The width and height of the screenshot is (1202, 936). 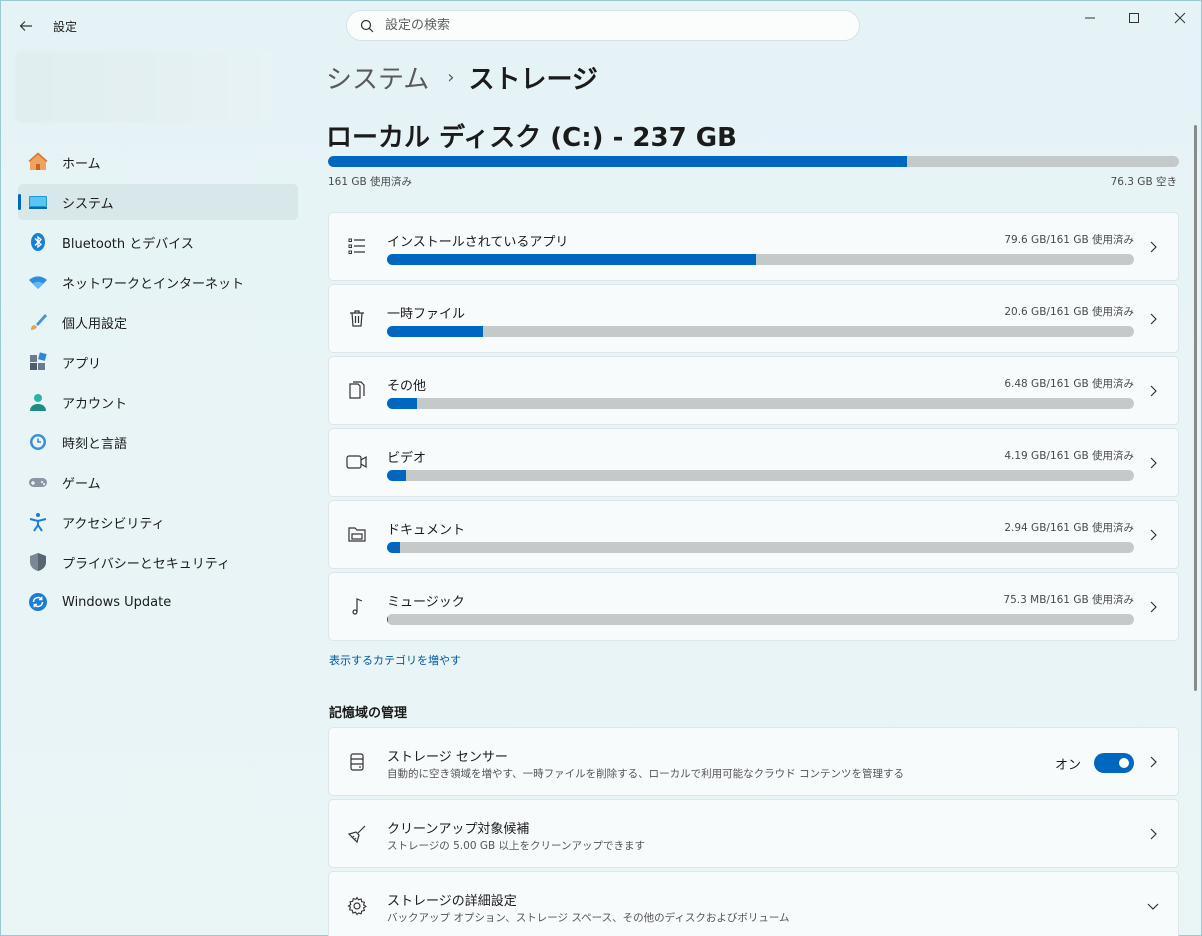 What do you see at coordinates (38, 482) in the screenshot?
I see `gaming-icon` at bounding box center [38, 482].